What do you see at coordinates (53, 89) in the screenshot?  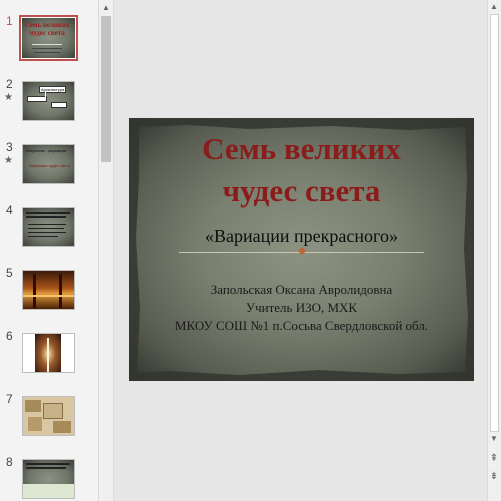 I see `thumbnail-label: Архитектура` at bounding box center [53, 89].